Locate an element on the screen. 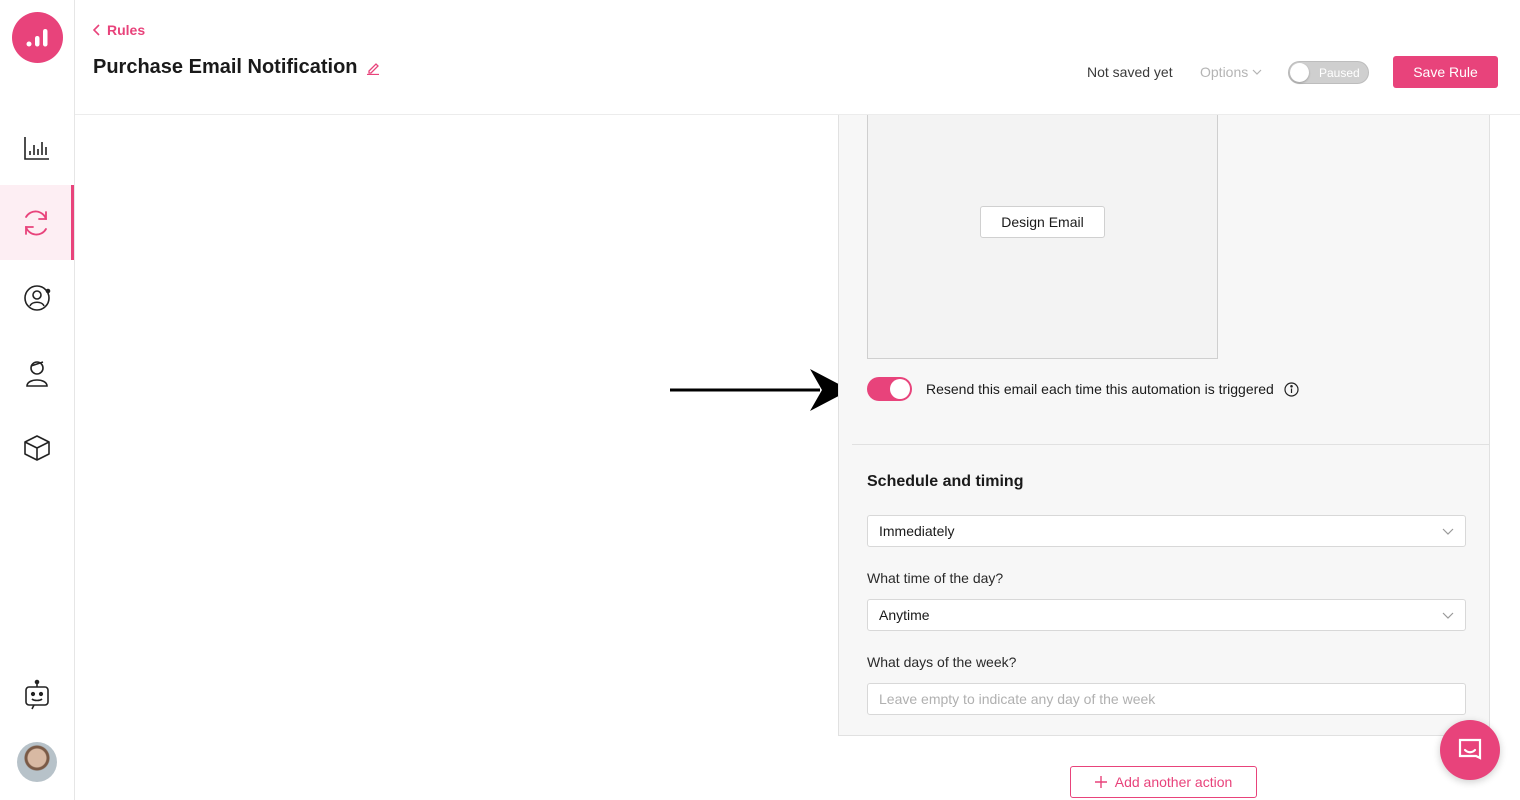 This screenshot has height=800, width=1520. days-of-week-label: What days of the week? is located at coordinates (942, 662).